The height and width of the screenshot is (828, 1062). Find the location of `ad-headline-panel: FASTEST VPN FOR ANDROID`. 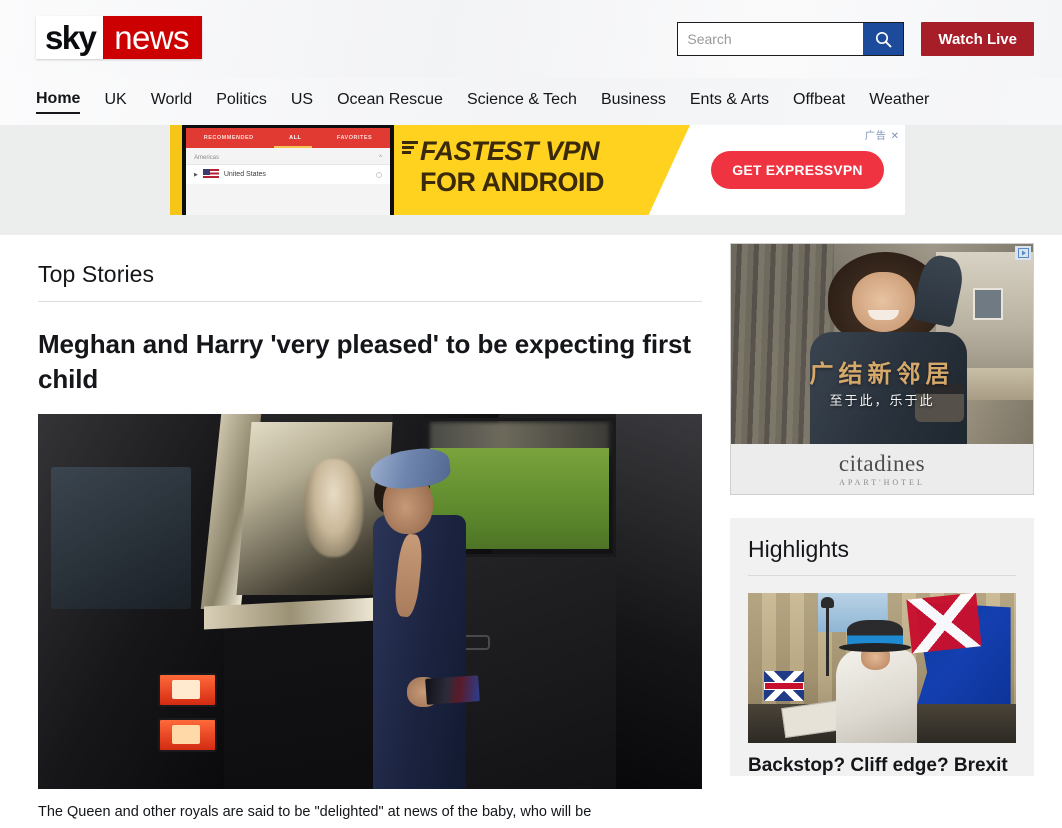

ad-headline-panel: FASTEST VPN FOR ANDROID is located at coordinates (542, 170).